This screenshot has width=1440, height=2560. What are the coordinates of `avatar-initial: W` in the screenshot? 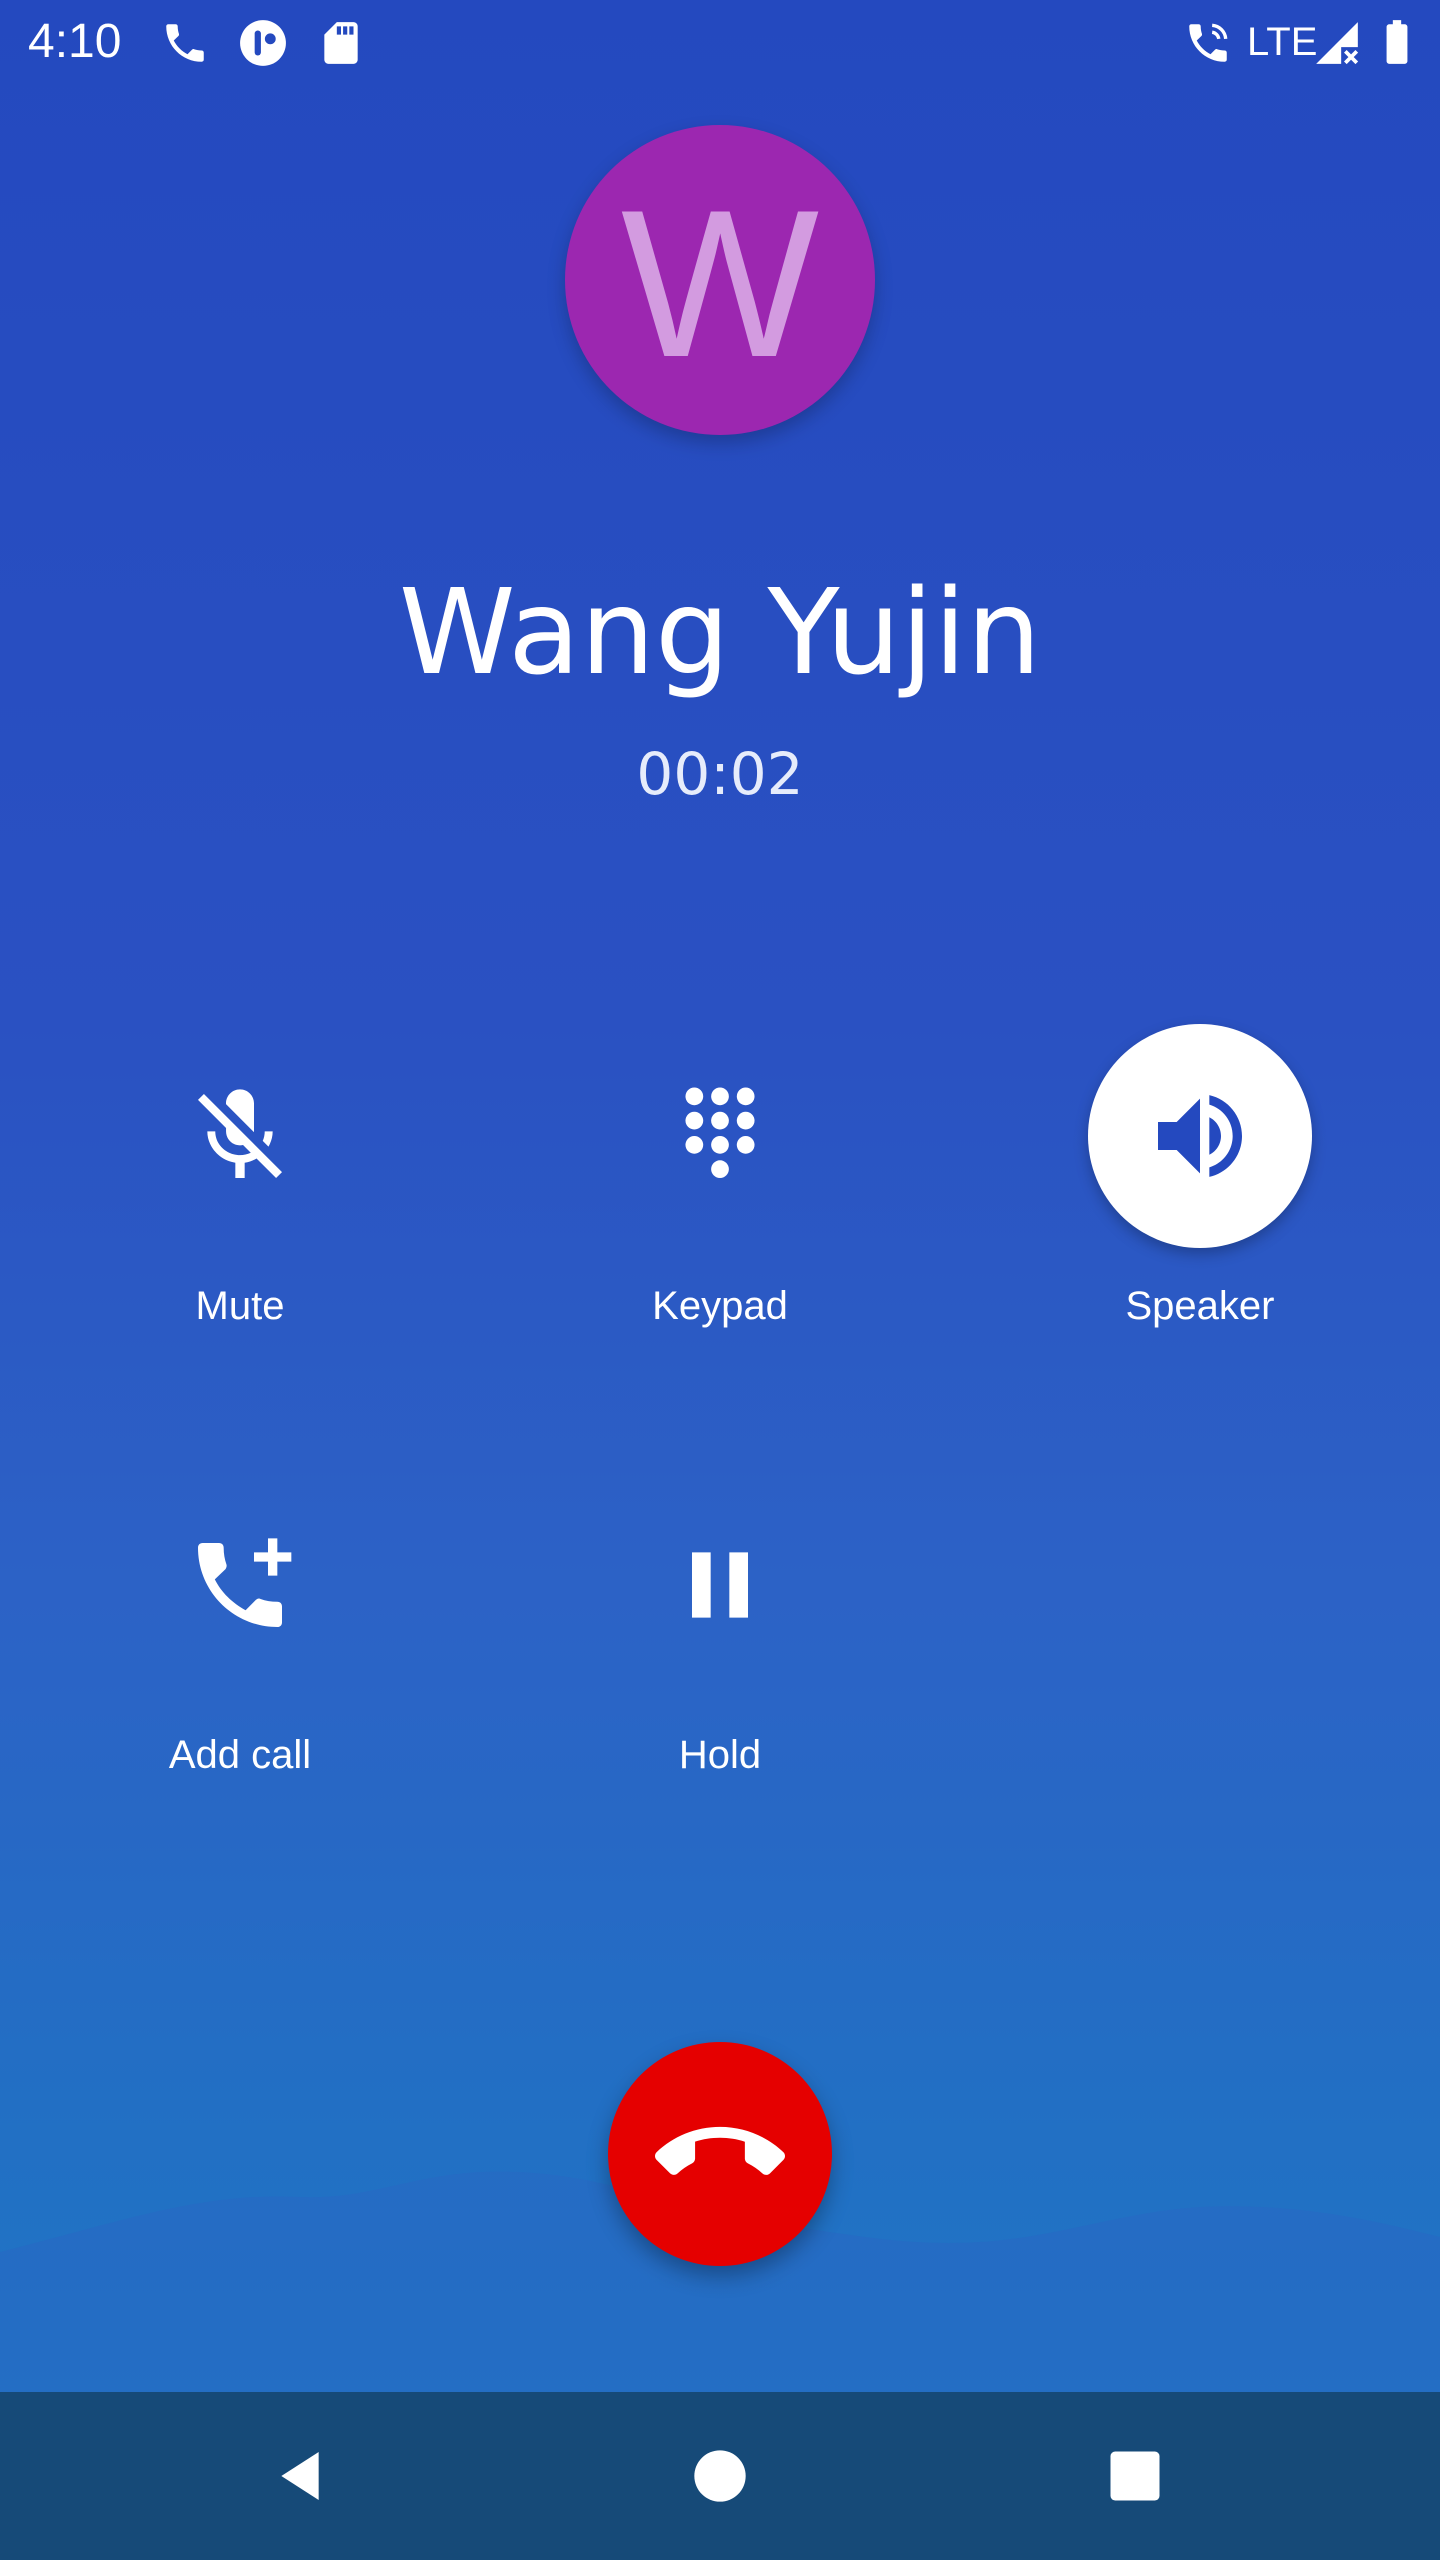 It's located at (720, 283).